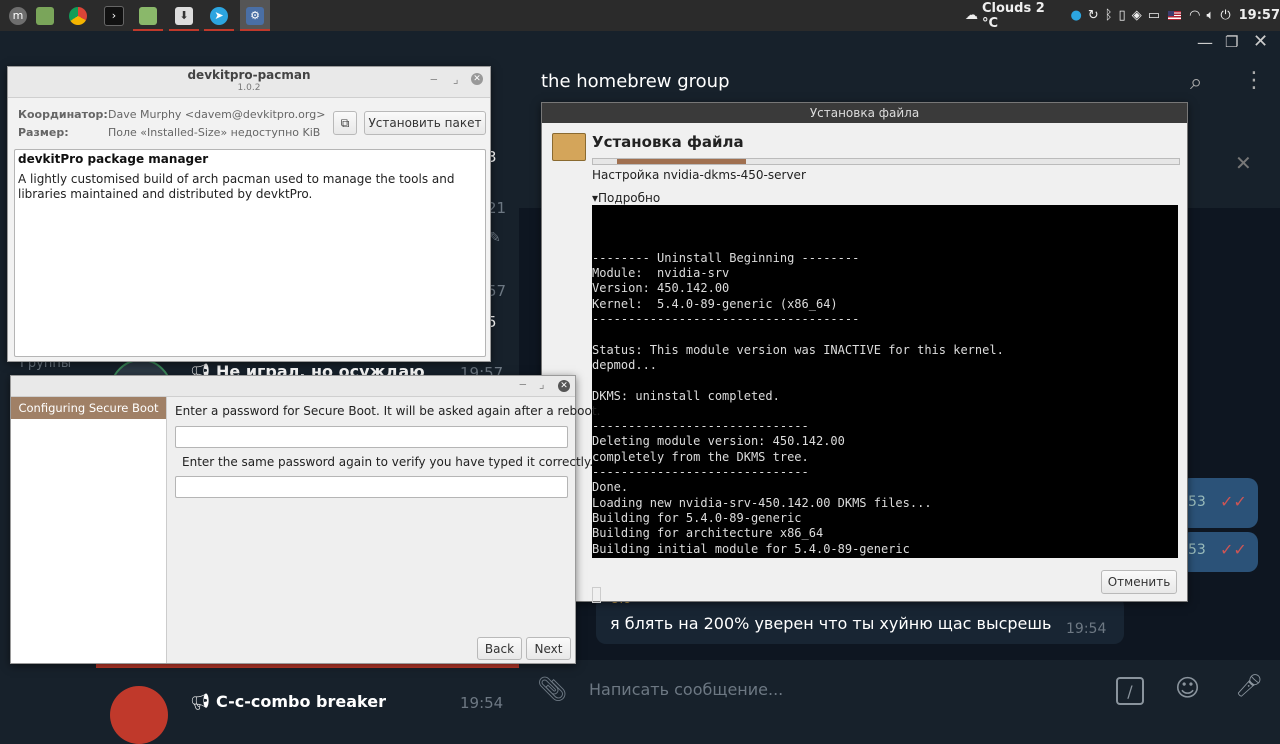 Image resolution: width=1280 pixels, height=744 pixels. What do you see at coordinates (219, 15) in the screenshot?
I see `taskbar-telegram: ➤` at bounding box center [219, 15].